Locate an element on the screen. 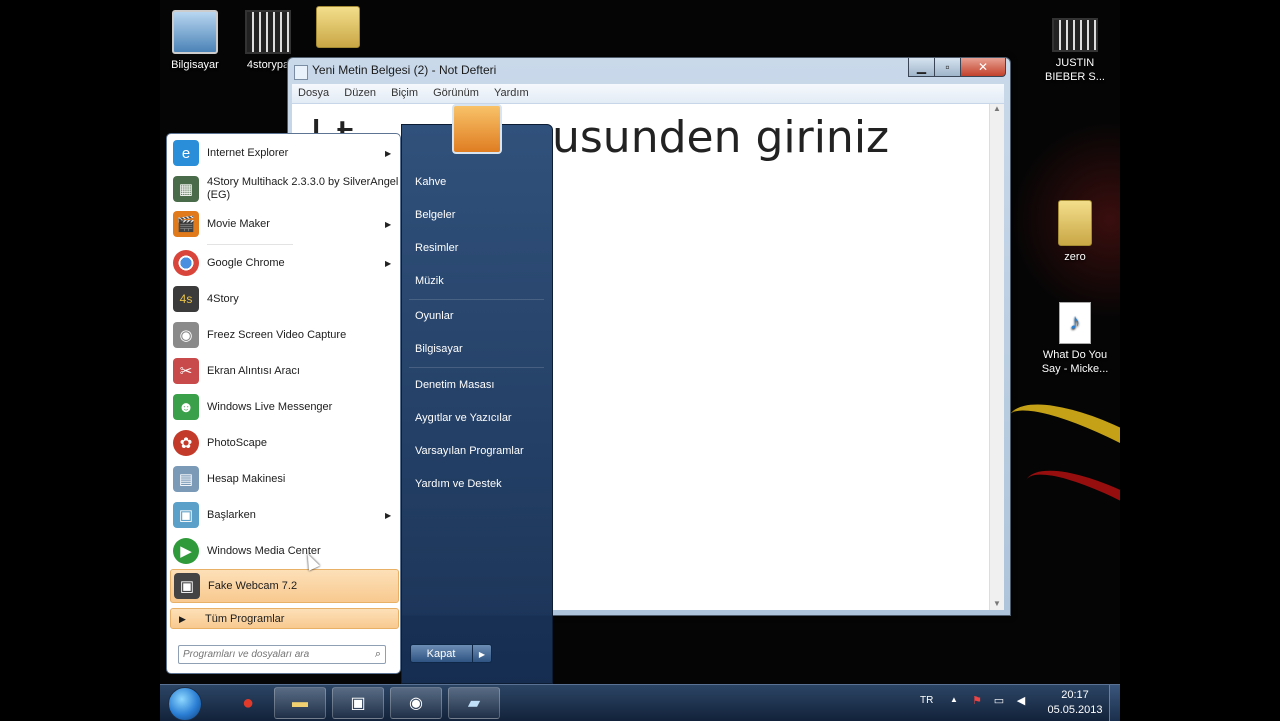 The height and width of the screenshot is (721, 1280). right-item-control-panel: Denetim Masası is located at coordinates (454, 385).